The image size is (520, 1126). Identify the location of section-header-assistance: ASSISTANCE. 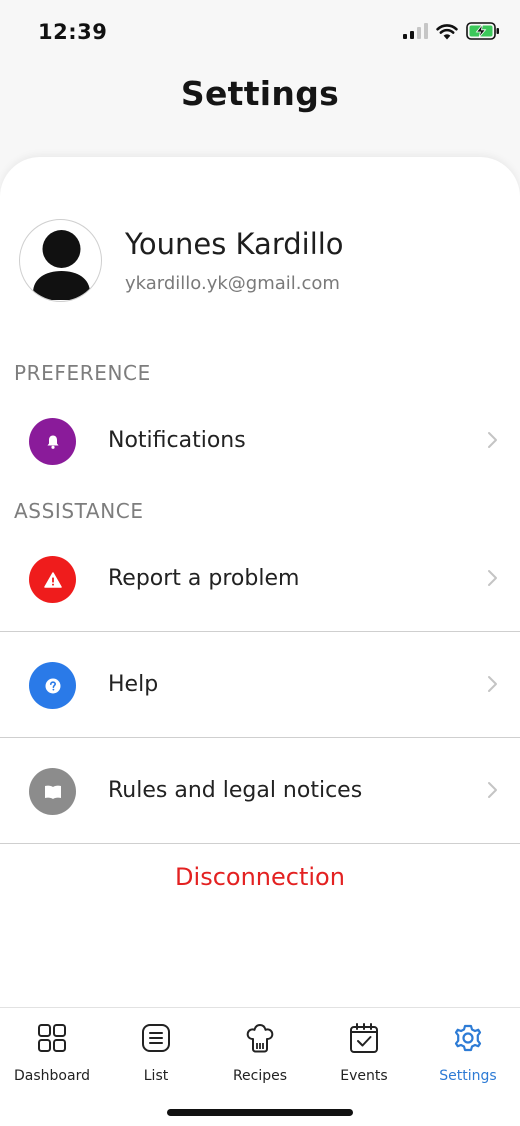
(79, 511).